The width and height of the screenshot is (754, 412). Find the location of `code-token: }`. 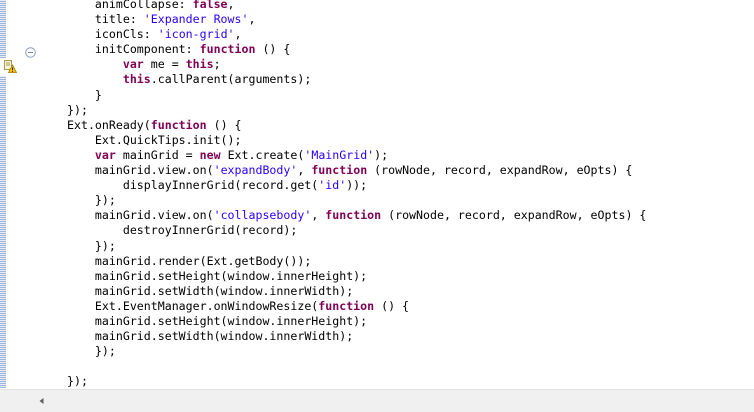

code-token: } is located at coordinates (84, 94).